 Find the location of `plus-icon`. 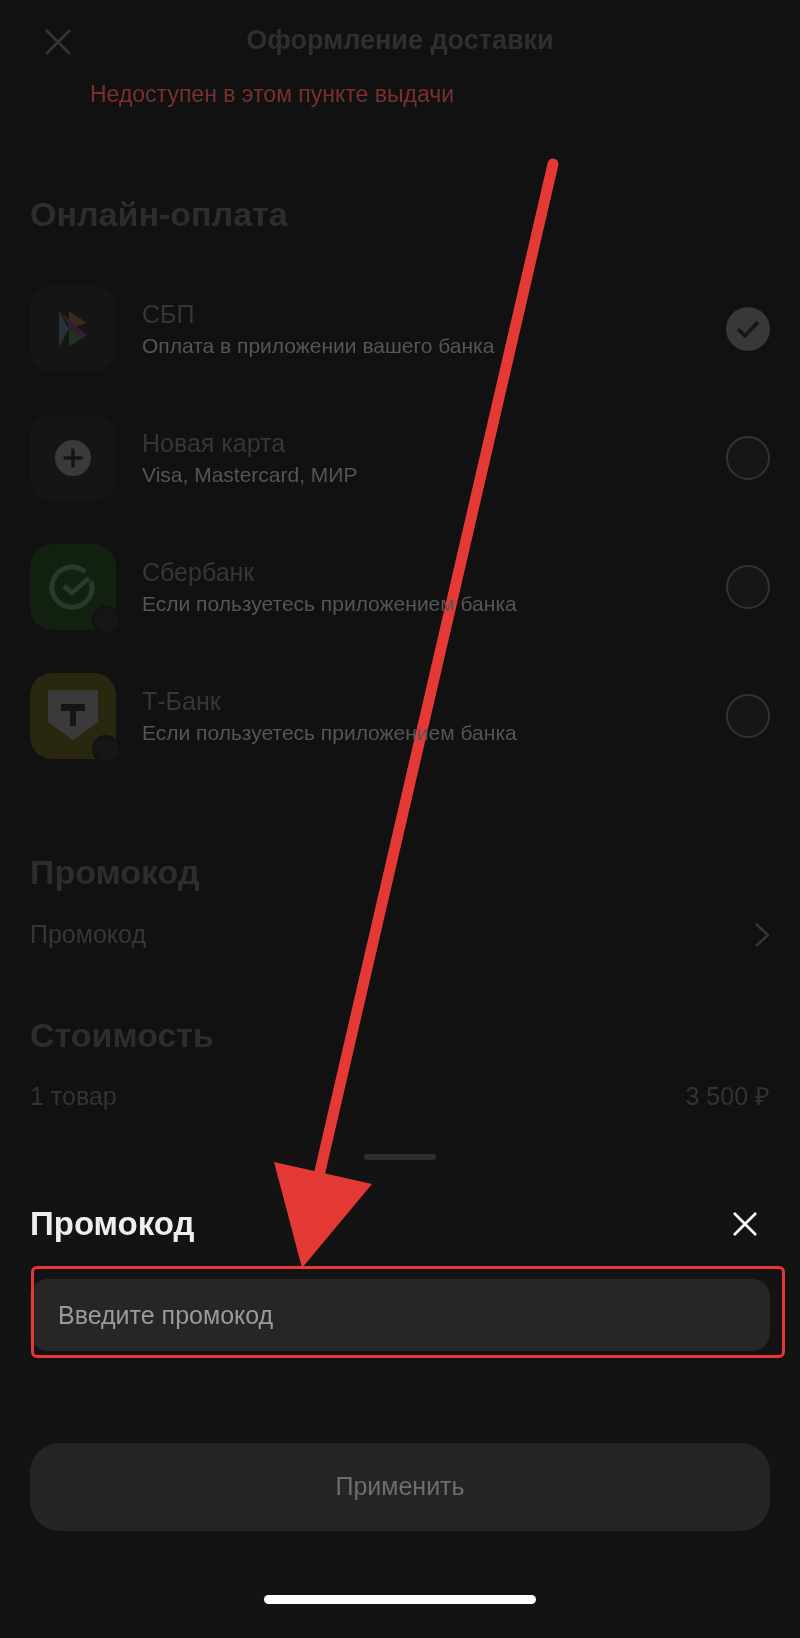

plus-icon is located at coordinates (73, 458).